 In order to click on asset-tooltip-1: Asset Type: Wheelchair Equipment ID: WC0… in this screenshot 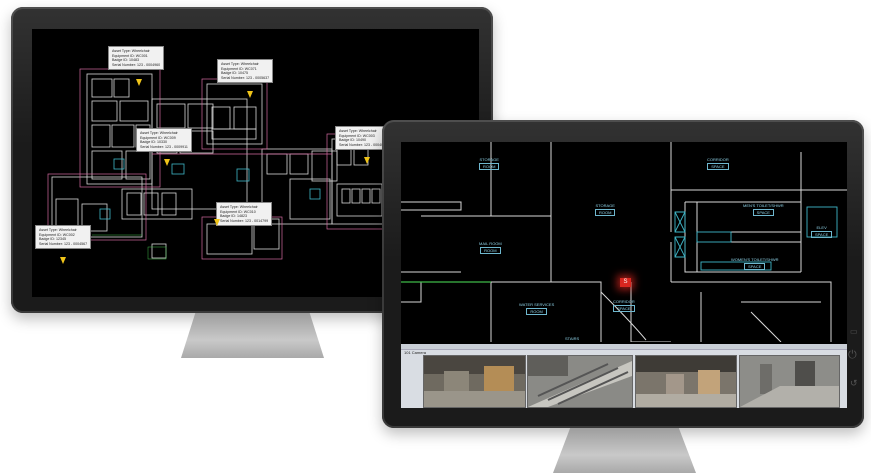, I will do `click(136, 58)`.